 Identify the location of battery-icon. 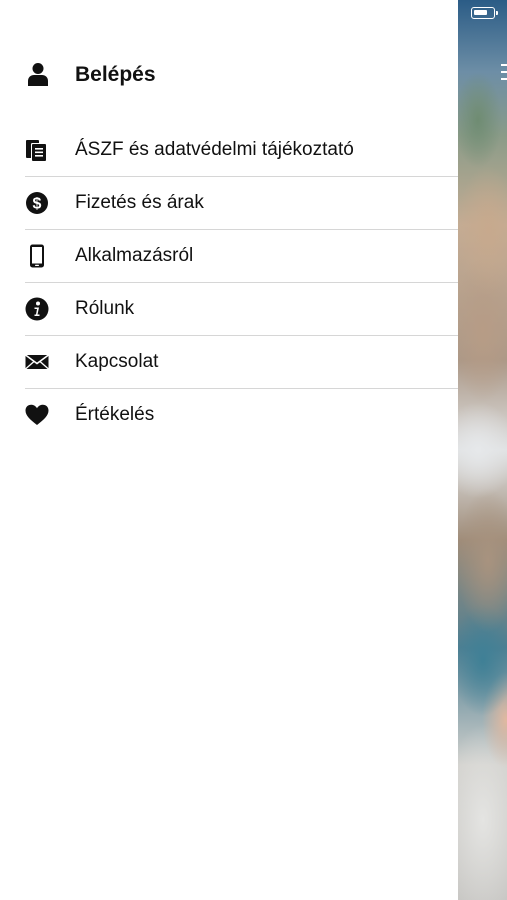
(484, 13).